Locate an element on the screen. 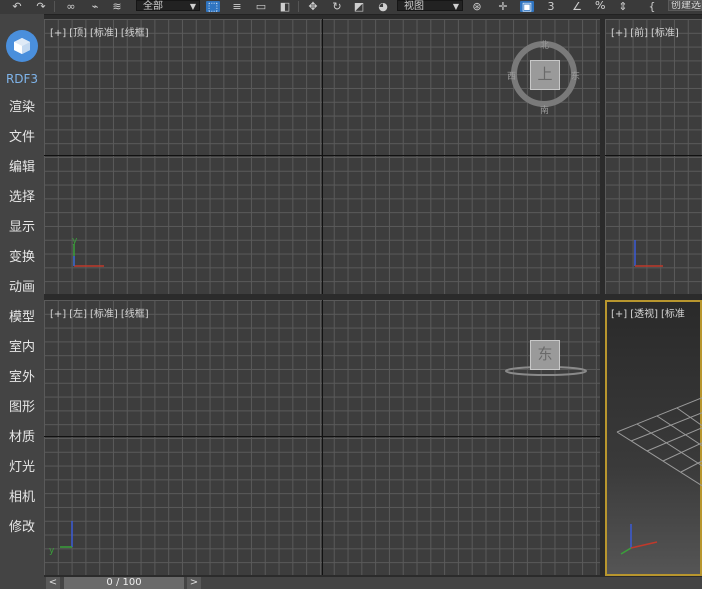  select-manipulate-icon: ✛ is located at coordinates (503, 6).